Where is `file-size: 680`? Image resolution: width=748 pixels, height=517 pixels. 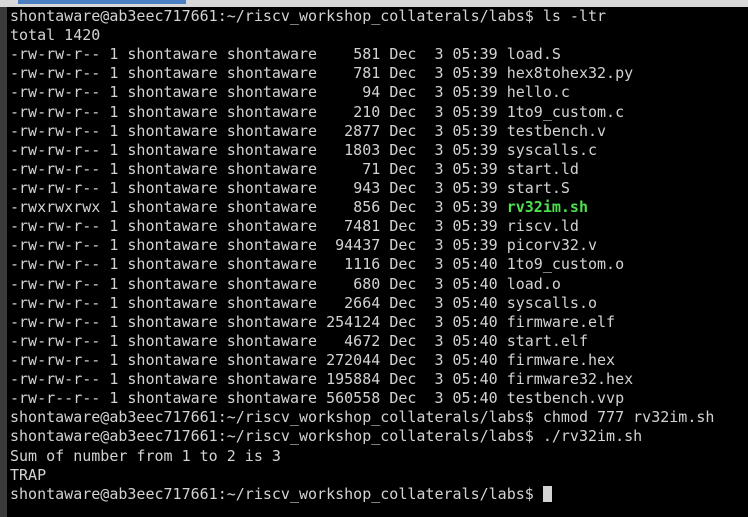 file-size: 680 is located at coordinates (367, 283).